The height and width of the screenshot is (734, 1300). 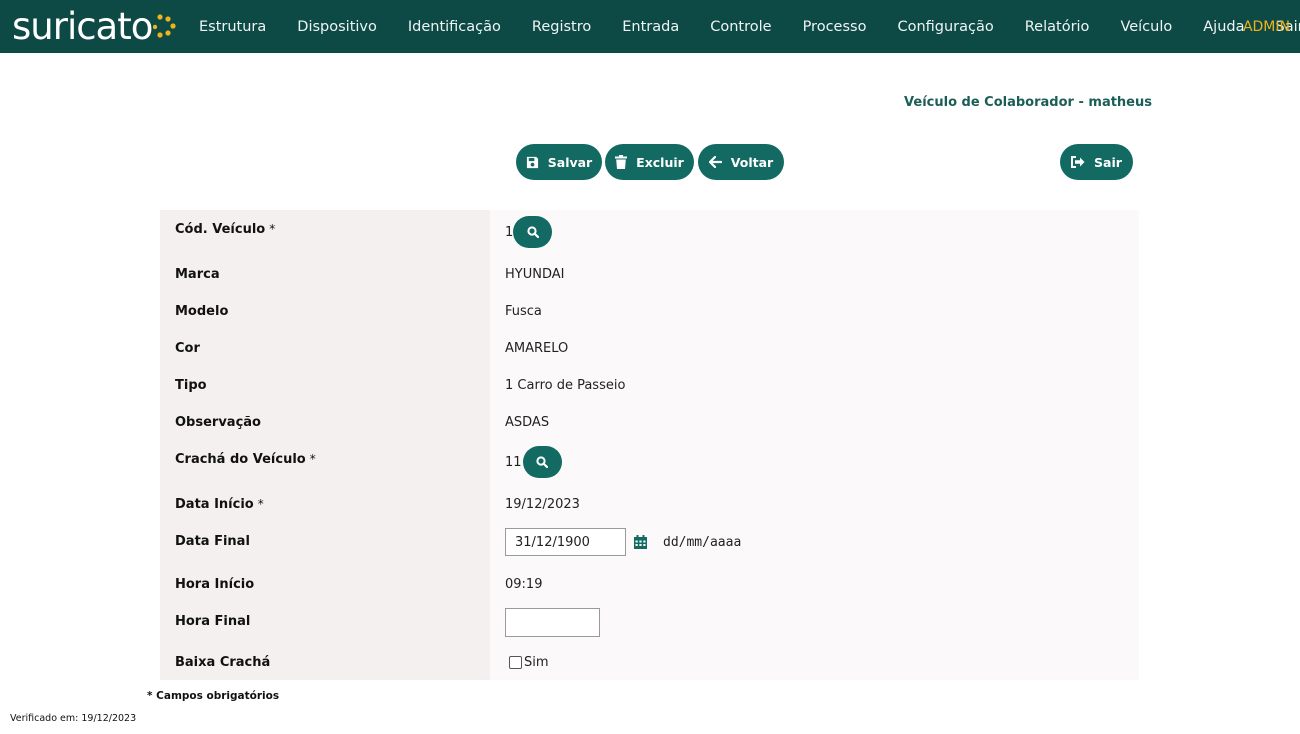 I want to click on tipo-value: 1 Carro de Passeio, so click(x=565, y=385).